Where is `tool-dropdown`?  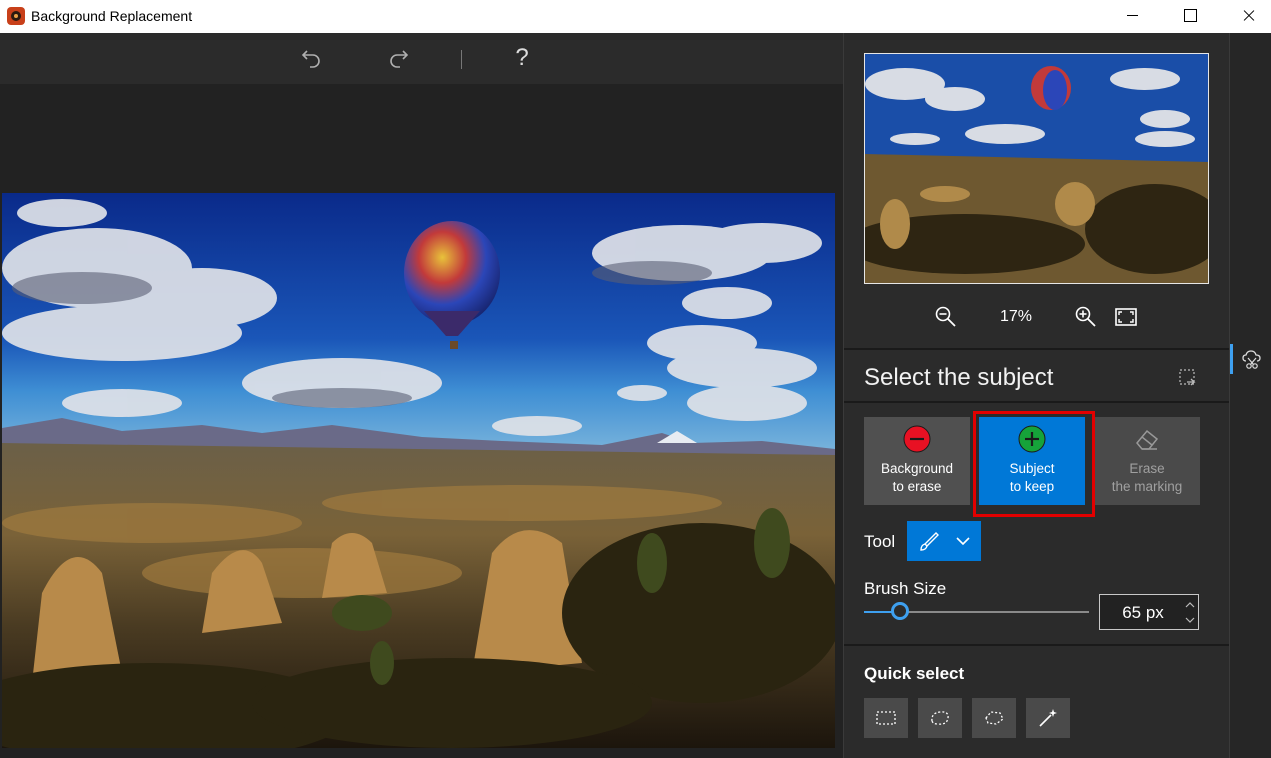
tool-dropdown is located at coordinates (944, 541).